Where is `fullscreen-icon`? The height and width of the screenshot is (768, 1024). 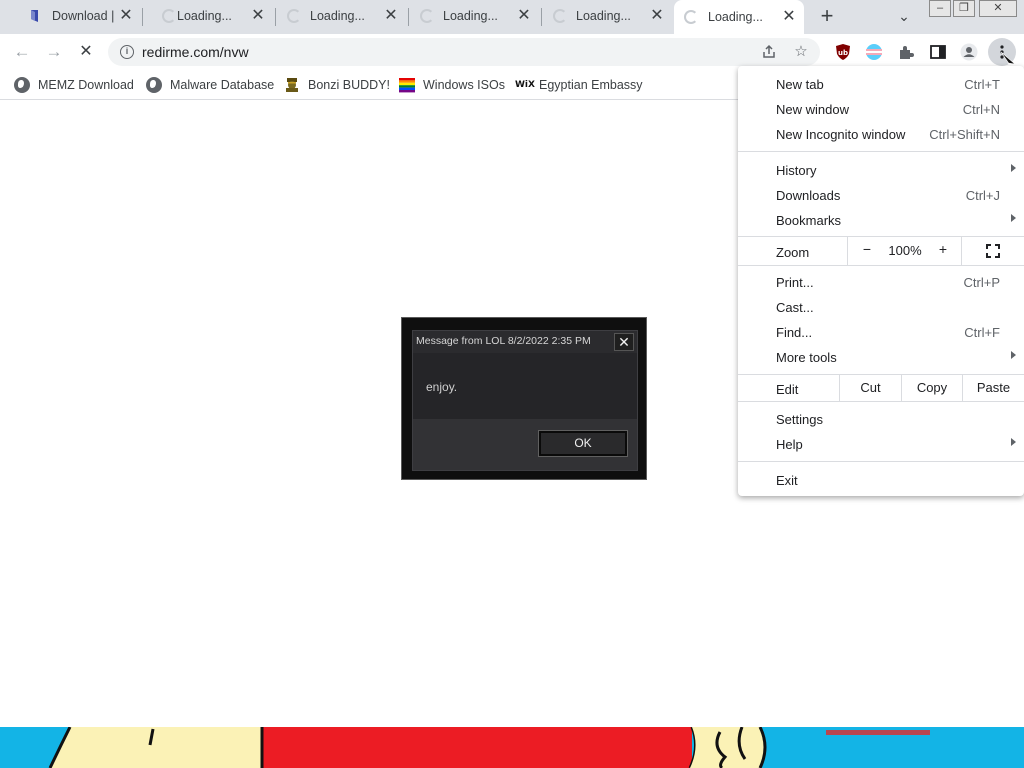 fullscreen-icon is located at coordinates (993, 251).